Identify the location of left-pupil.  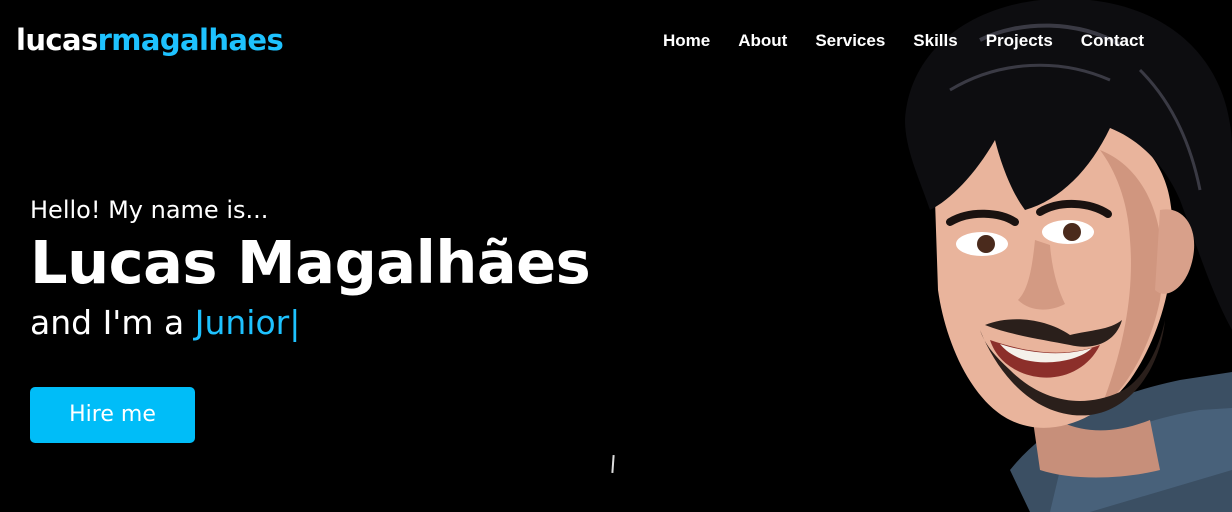
(986, 244).